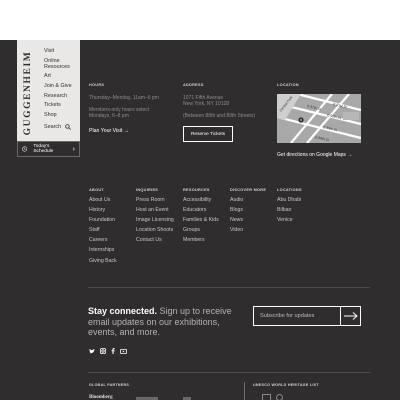 This screenshot has height=400, width=400. Describe the element at coordinates (201, 230) in the screenshot. I see `footer-link: Groups` at that location.